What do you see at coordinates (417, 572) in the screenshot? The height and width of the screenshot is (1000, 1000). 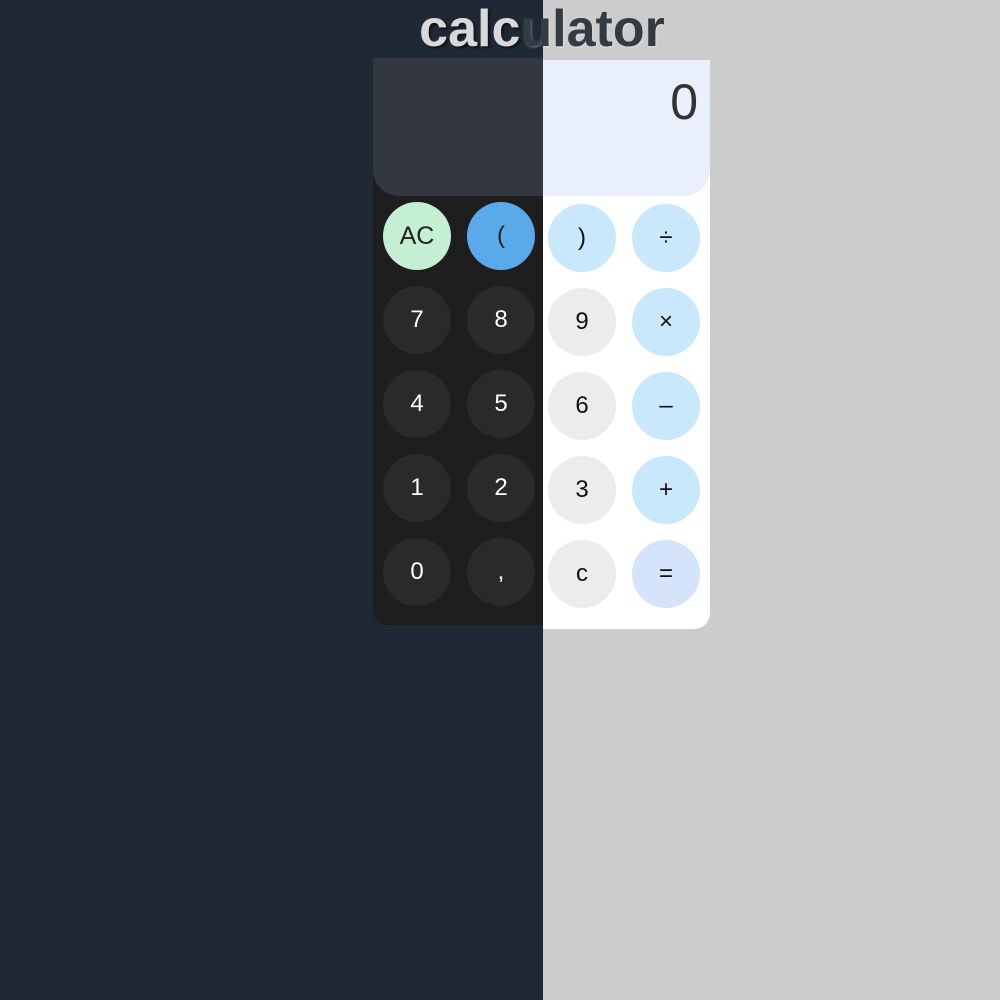 I see `digit-0-button: 0` at bounding box center [417, 572].